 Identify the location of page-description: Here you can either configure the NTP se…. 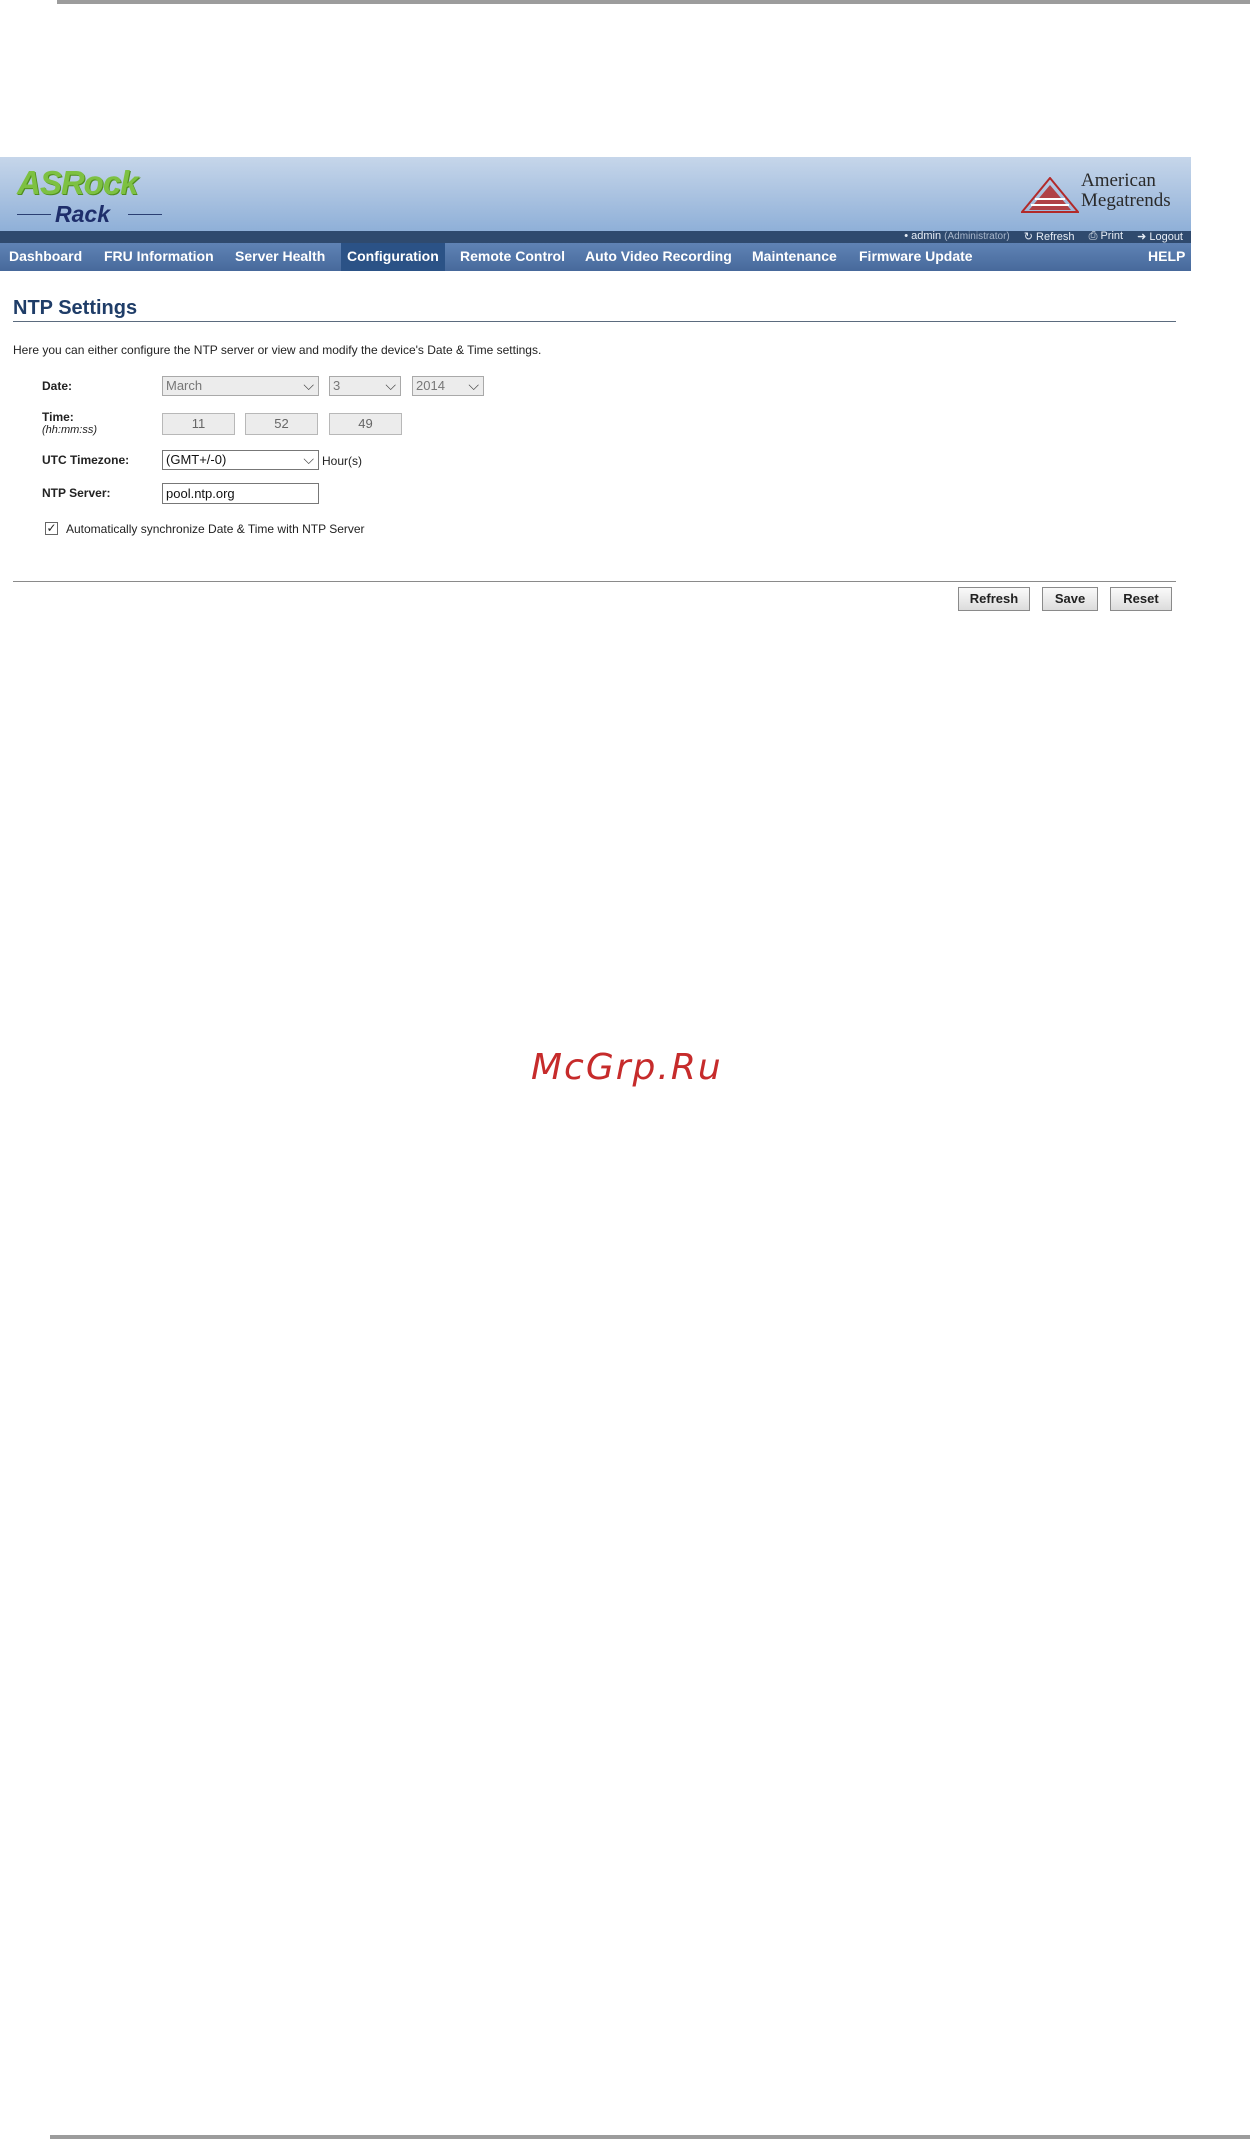
(277, 350).